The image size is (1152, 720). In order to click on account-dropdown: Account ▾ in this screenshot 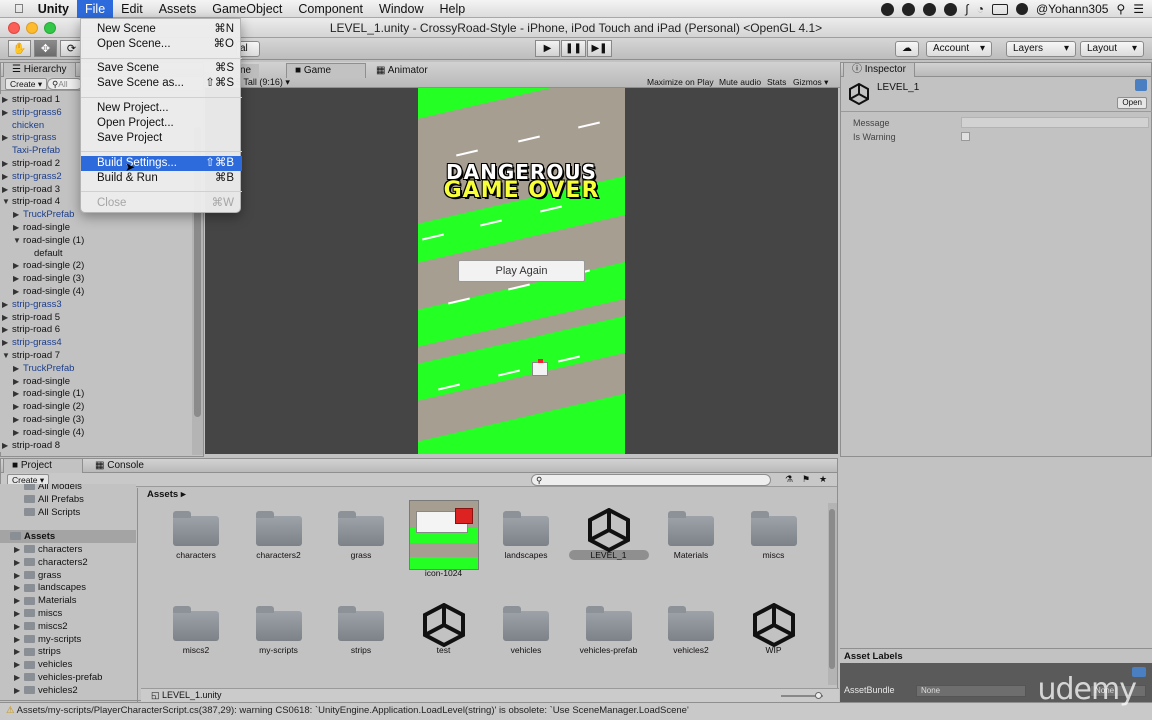, I will do `click(959, 49)`.